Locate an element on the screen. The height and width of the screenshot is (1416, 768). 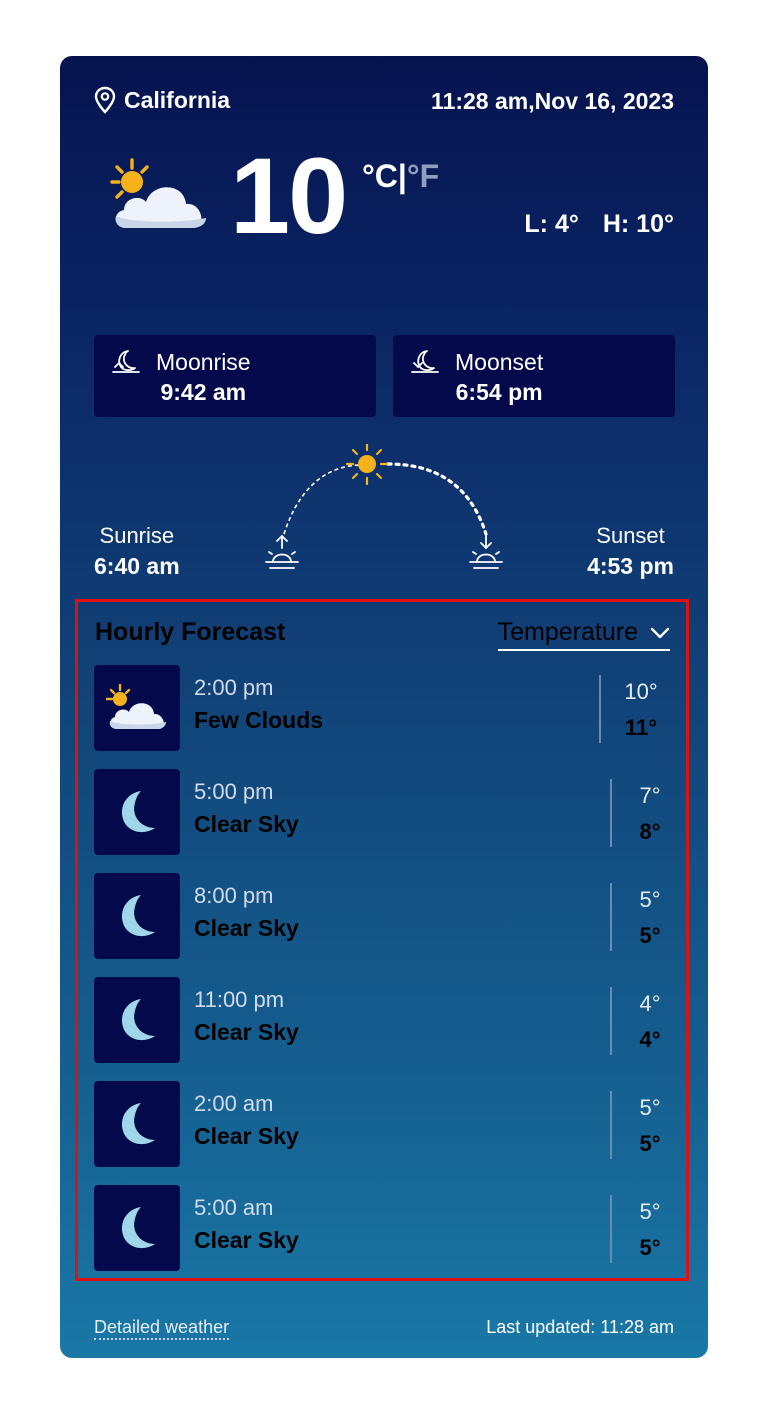
sunset-info: Sunset 4:53 pm is located at coordinates (630, 551).